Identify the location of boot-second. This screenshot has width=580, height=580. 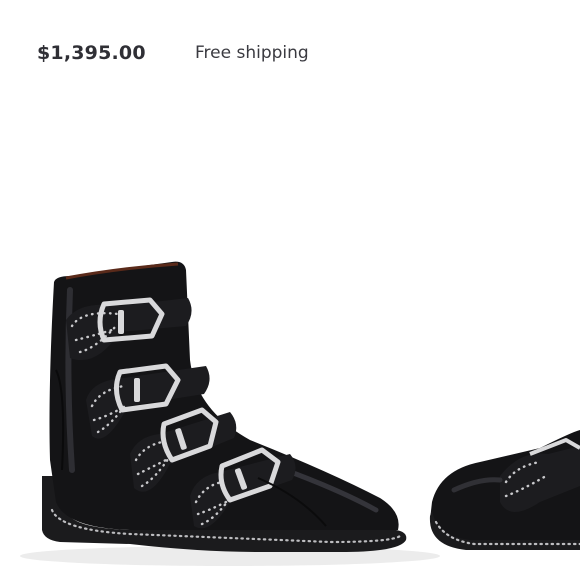
(504, 490).